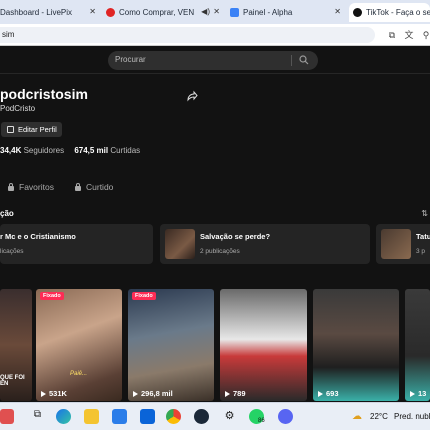  I want to click on views-count: 789, so click(239, 393).